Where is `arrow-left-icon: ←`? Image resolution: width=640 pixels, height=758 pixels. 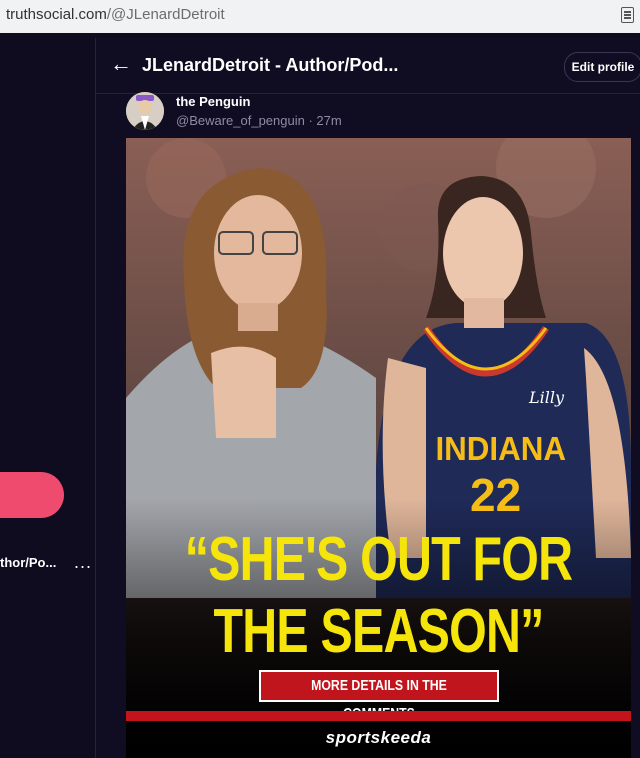 arrow-left-icon: ← is located at coordinates (121, 64).